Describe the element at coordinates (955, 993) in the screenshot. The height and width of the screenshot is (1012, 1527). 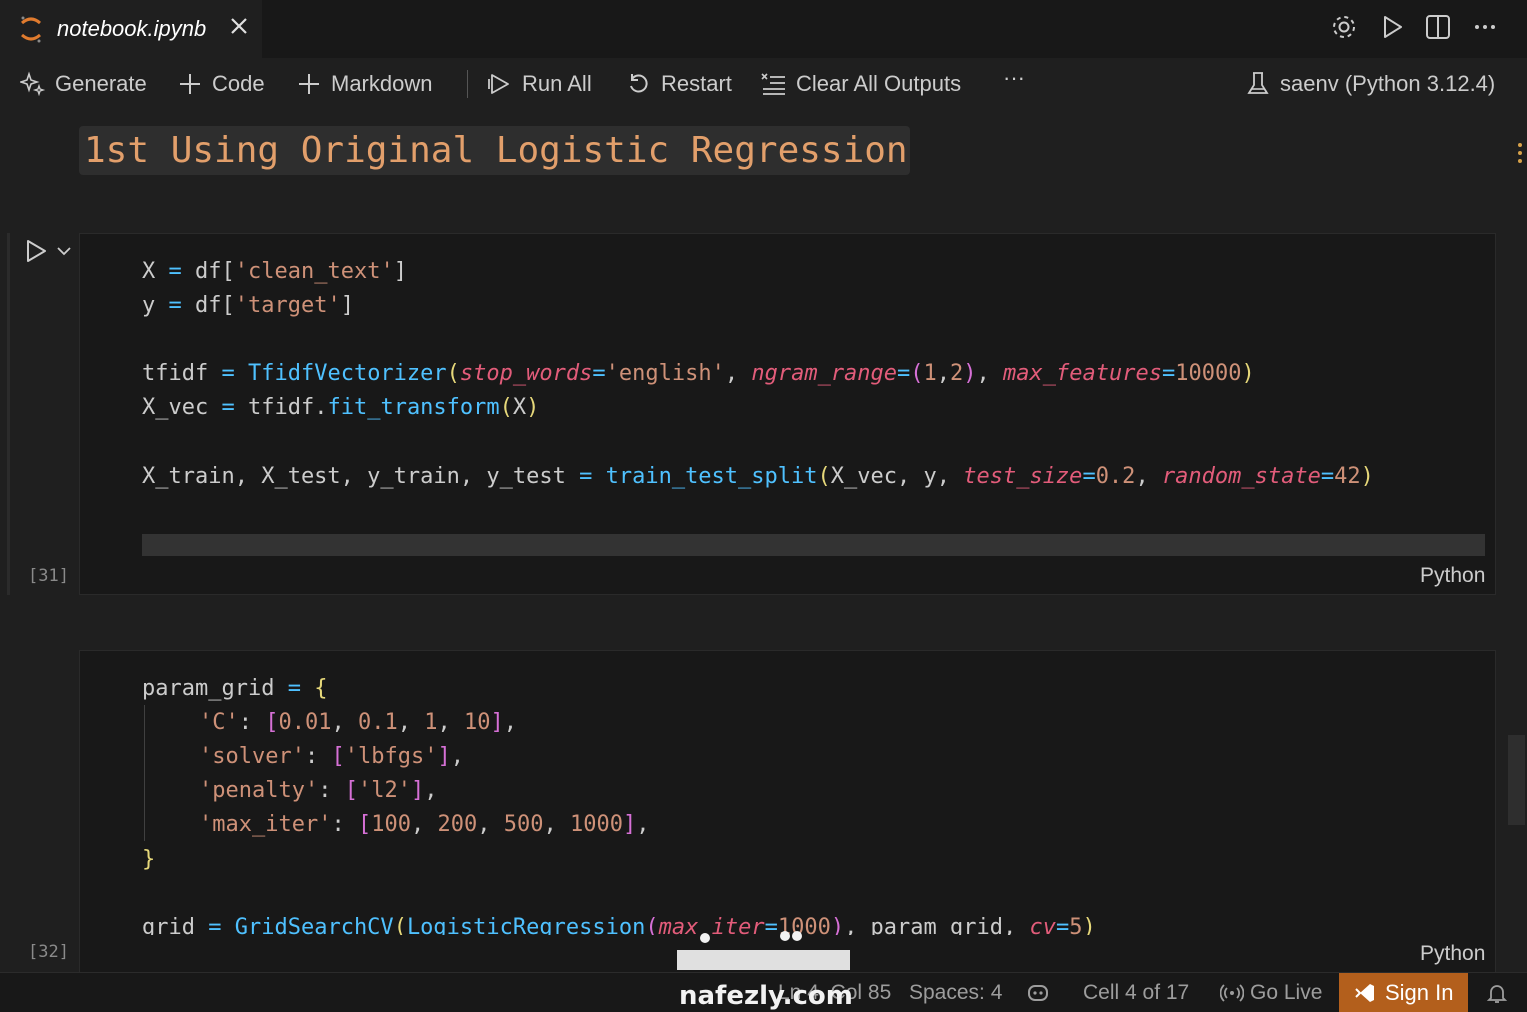
I see `indentation: Spaces: 4` at that location.